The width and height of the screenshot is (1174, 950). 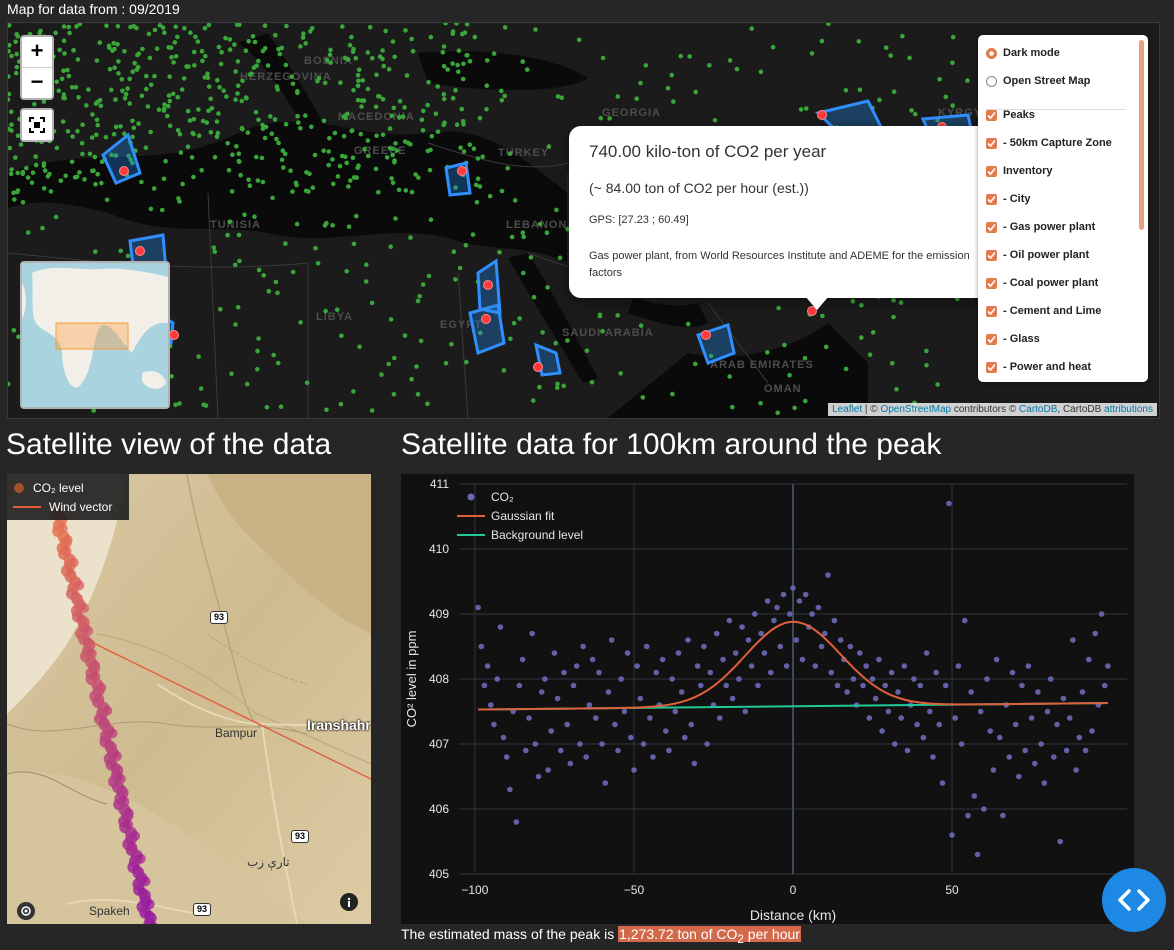 What do you see at coordinates (26, 911) in the screenshot?
I see `mapbox-logo-icon` at bounding box center [26, 911].